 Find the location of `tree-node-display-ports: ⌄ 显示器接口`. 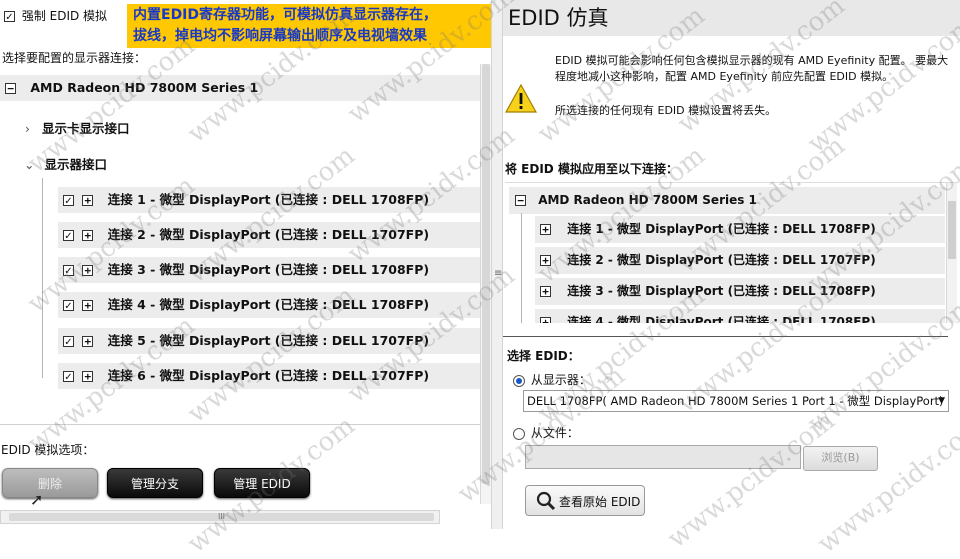

tree-node-display-ports: ⌄ 显示器接口 is located at coordinates (244, 165).